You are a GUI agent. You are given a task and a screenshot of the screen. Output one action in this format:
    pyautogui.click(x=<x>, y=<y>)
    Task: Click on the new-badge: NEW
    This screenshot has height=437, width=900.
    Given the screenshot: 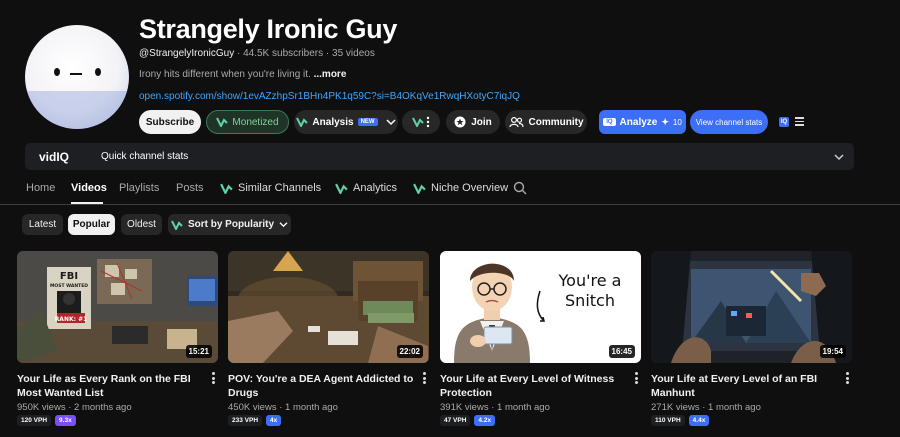 What is the action you would take?
    pyautogui.click(x=367, y=122)
    